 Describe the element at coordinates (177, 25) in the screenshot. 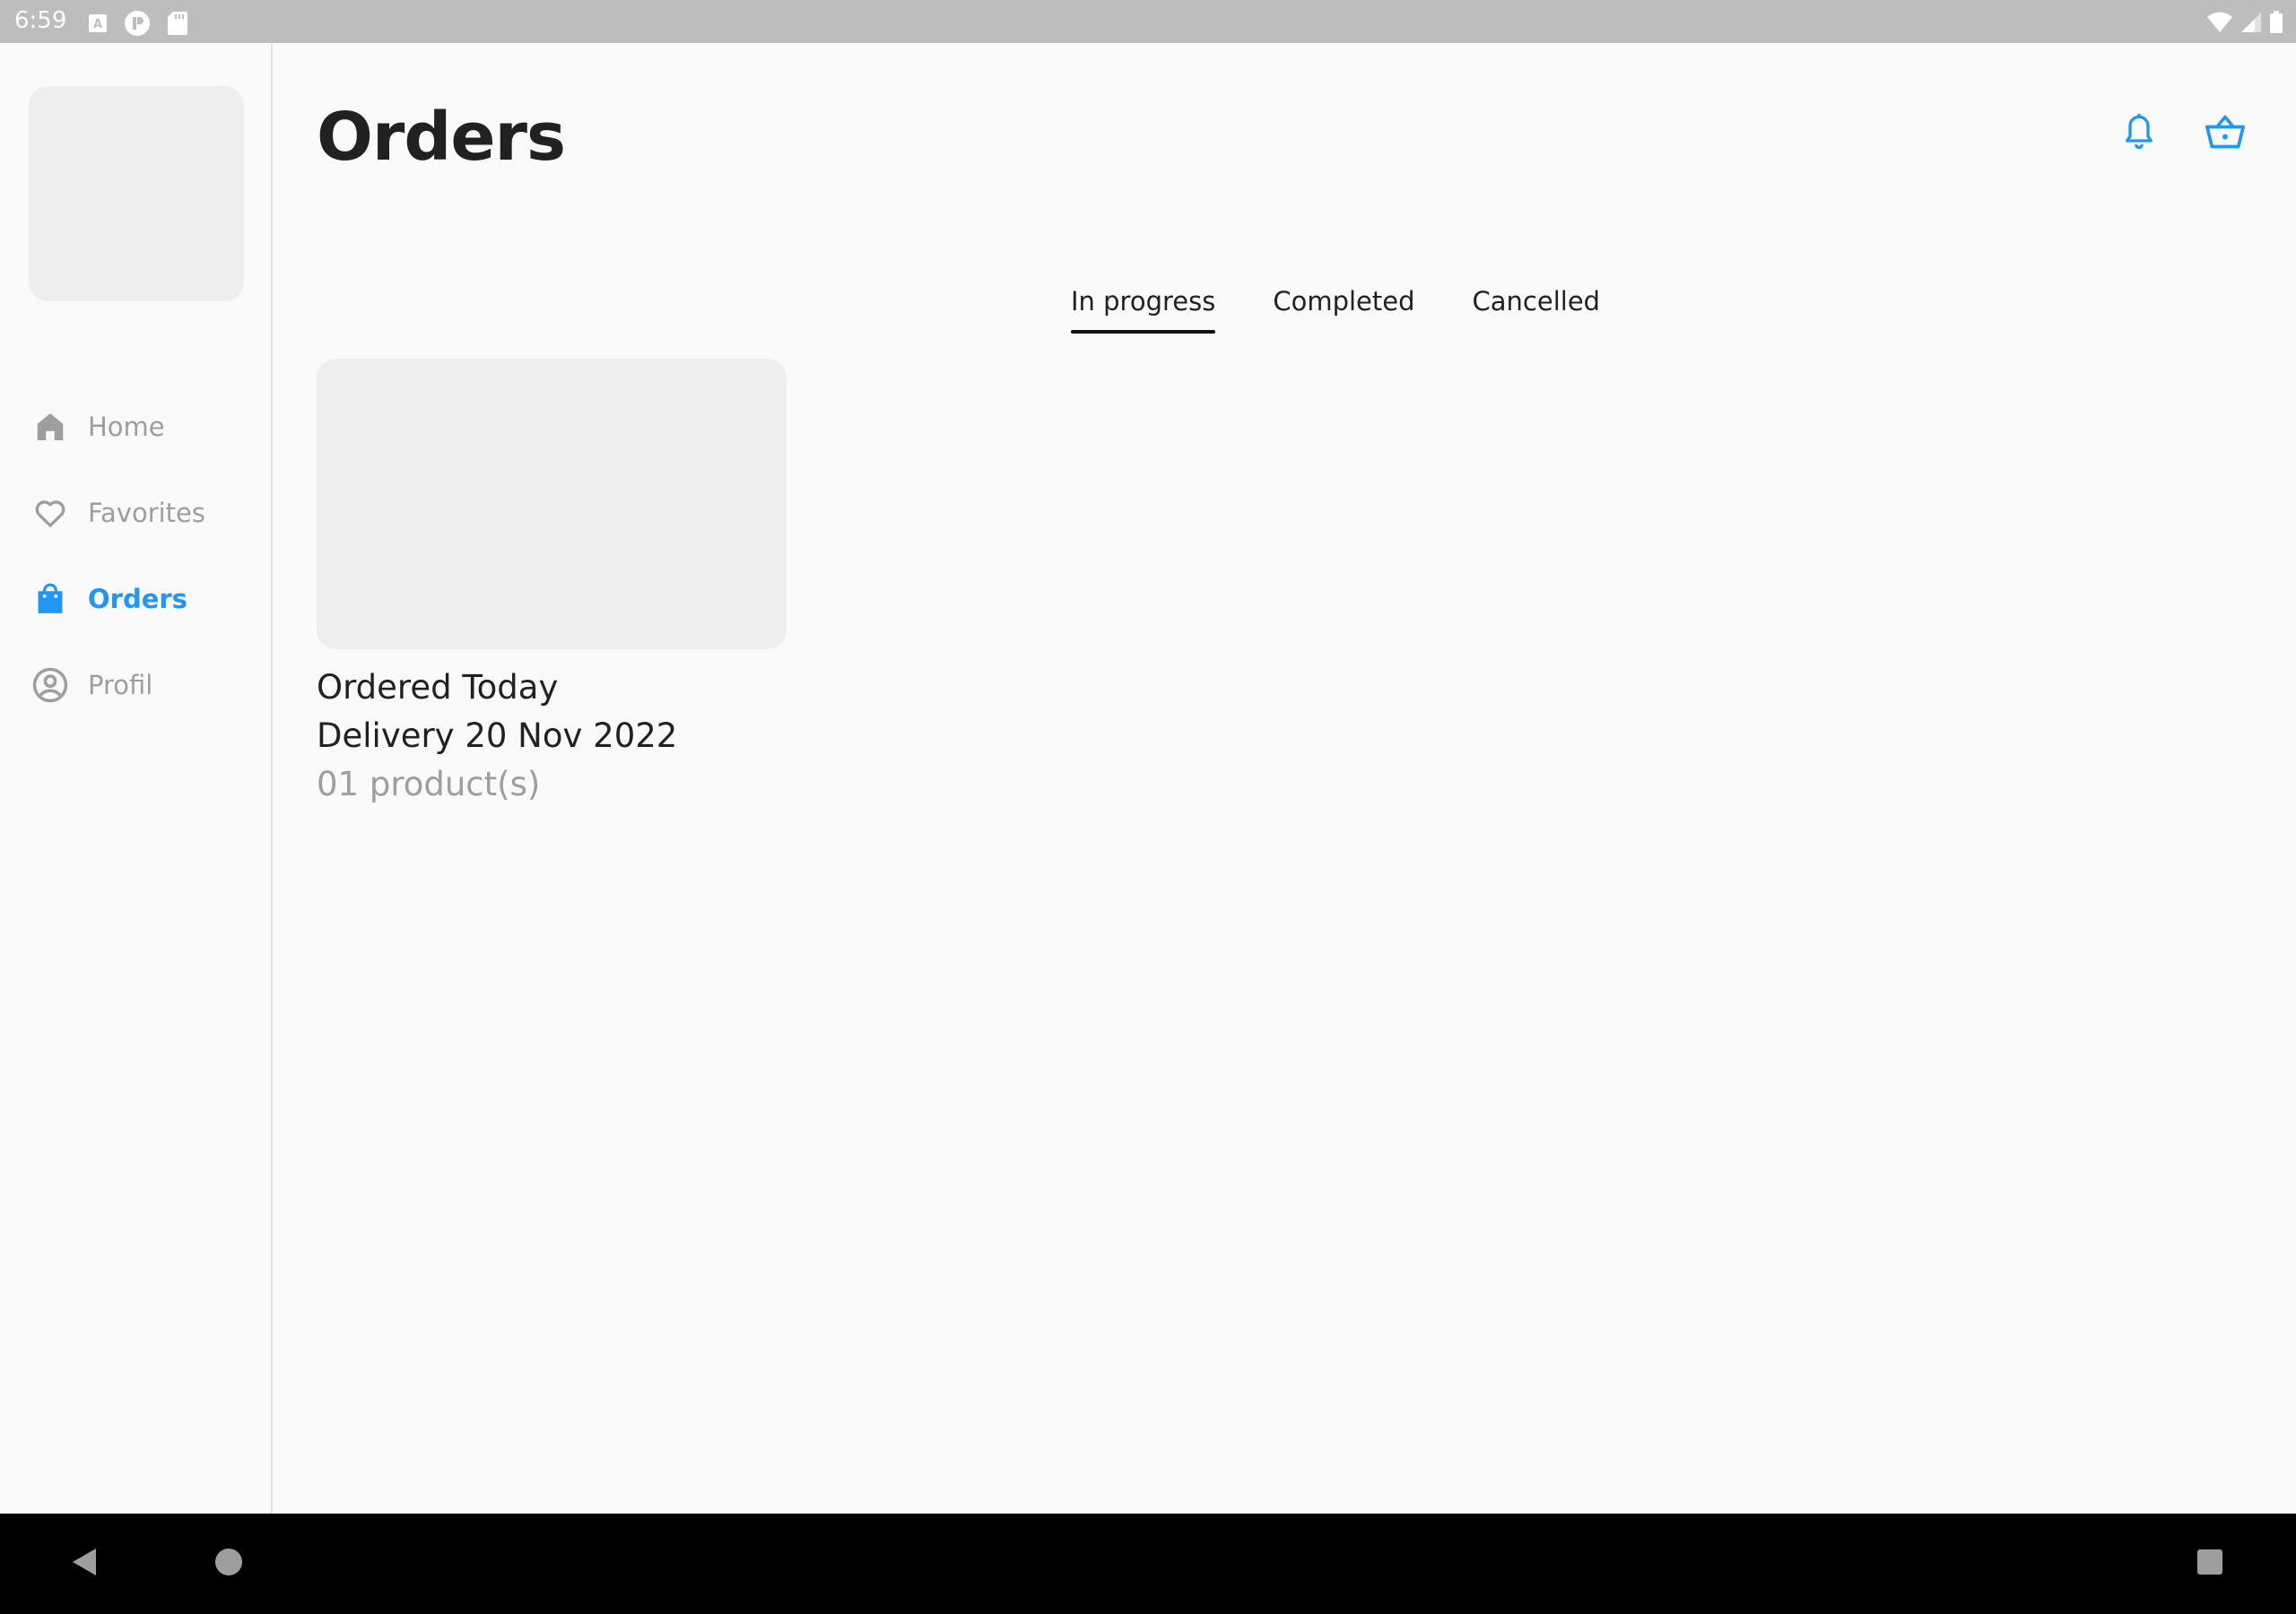

I see `sd-card-icon` at that location.